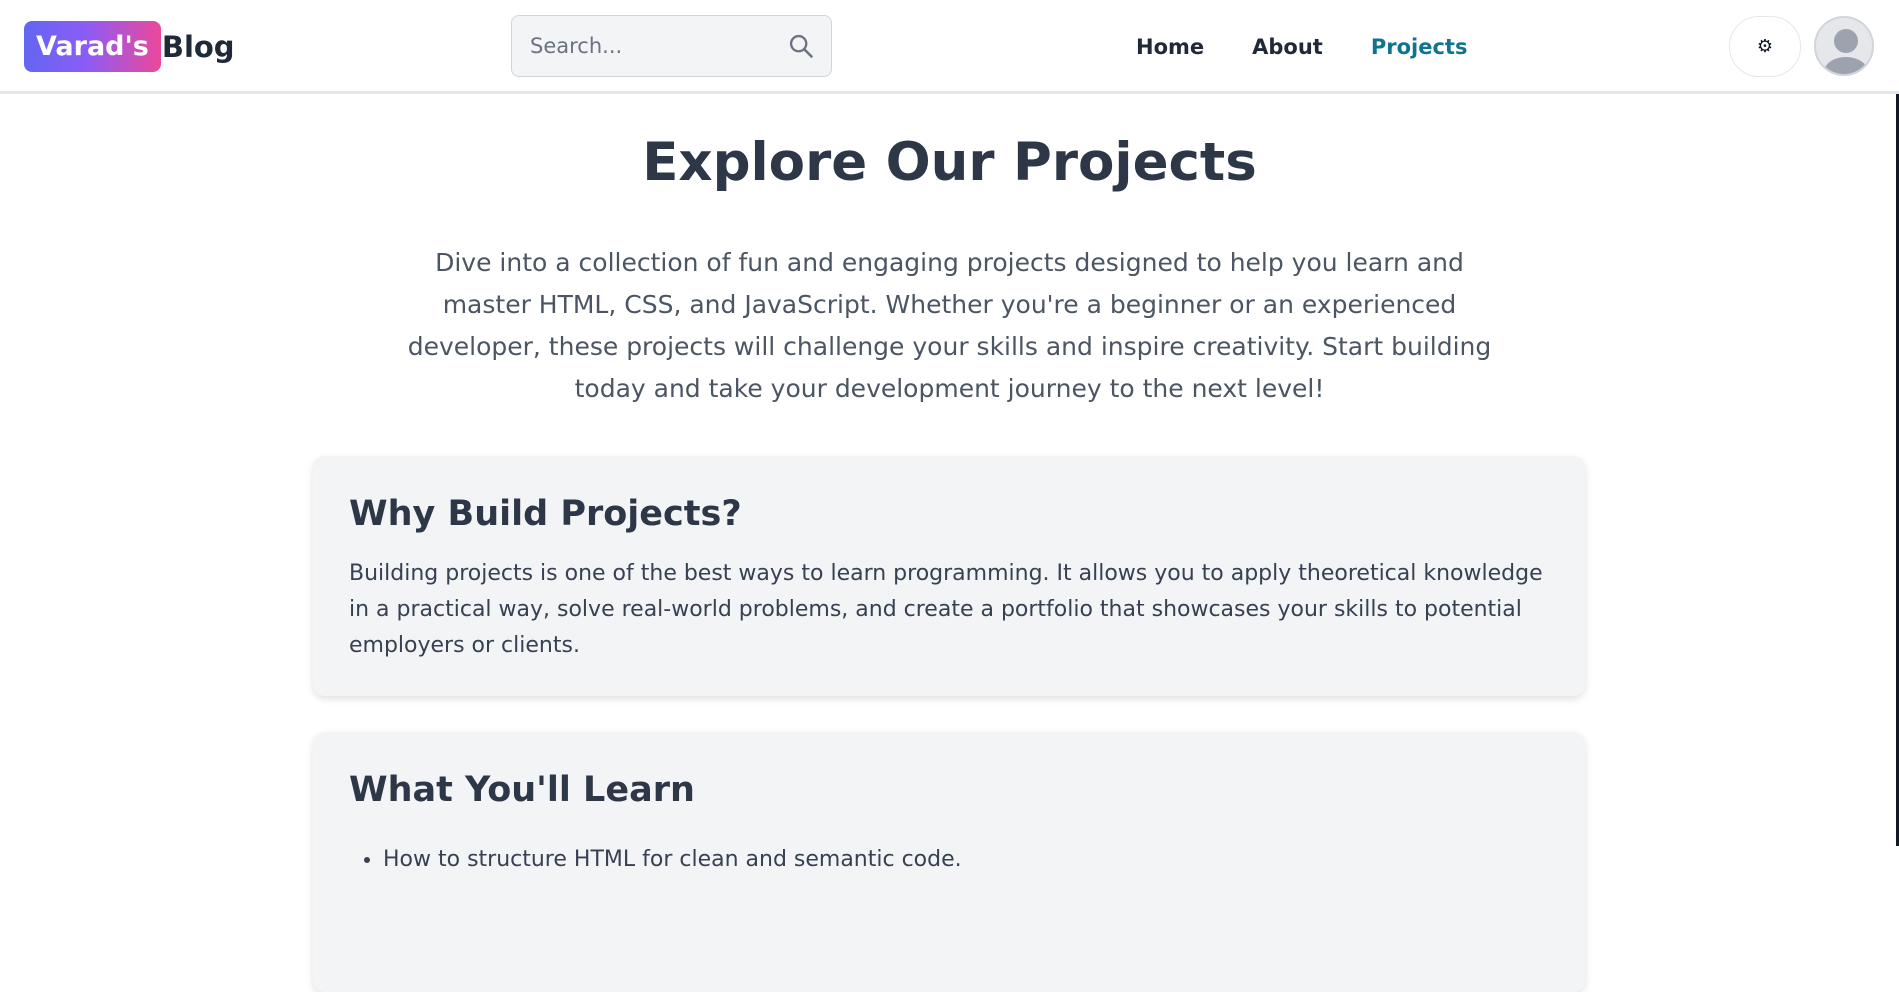 Image resolution: width=1899 pixels, height=992 pixels. I want to click on avatar, so click(1844, 46).